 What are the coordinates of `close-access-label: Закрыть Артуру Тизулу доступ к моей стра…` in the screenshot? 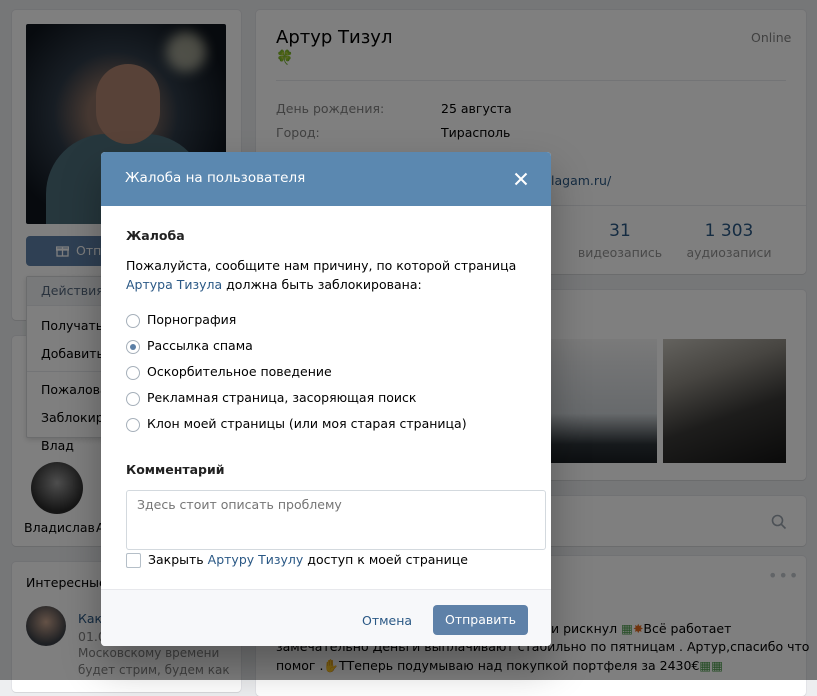 It's located at (308, 559).